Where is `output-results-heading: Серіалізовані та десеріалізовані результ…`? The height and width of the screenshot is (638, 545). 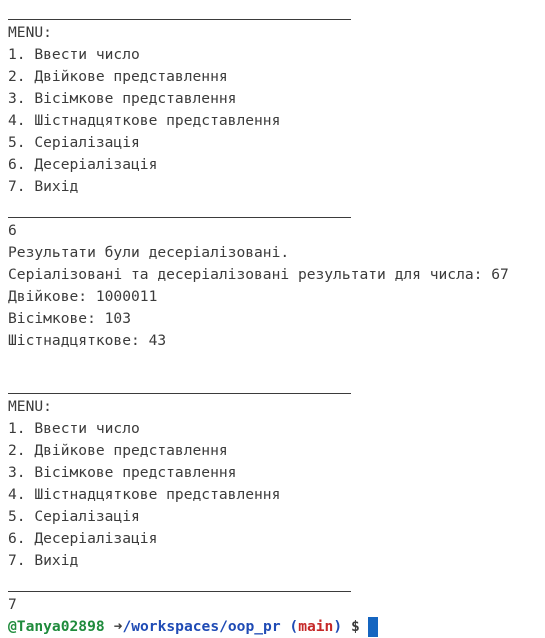 output-results-heading: Серіалізовані та десеріалізовані результ… is located at coordinates (258, 274).